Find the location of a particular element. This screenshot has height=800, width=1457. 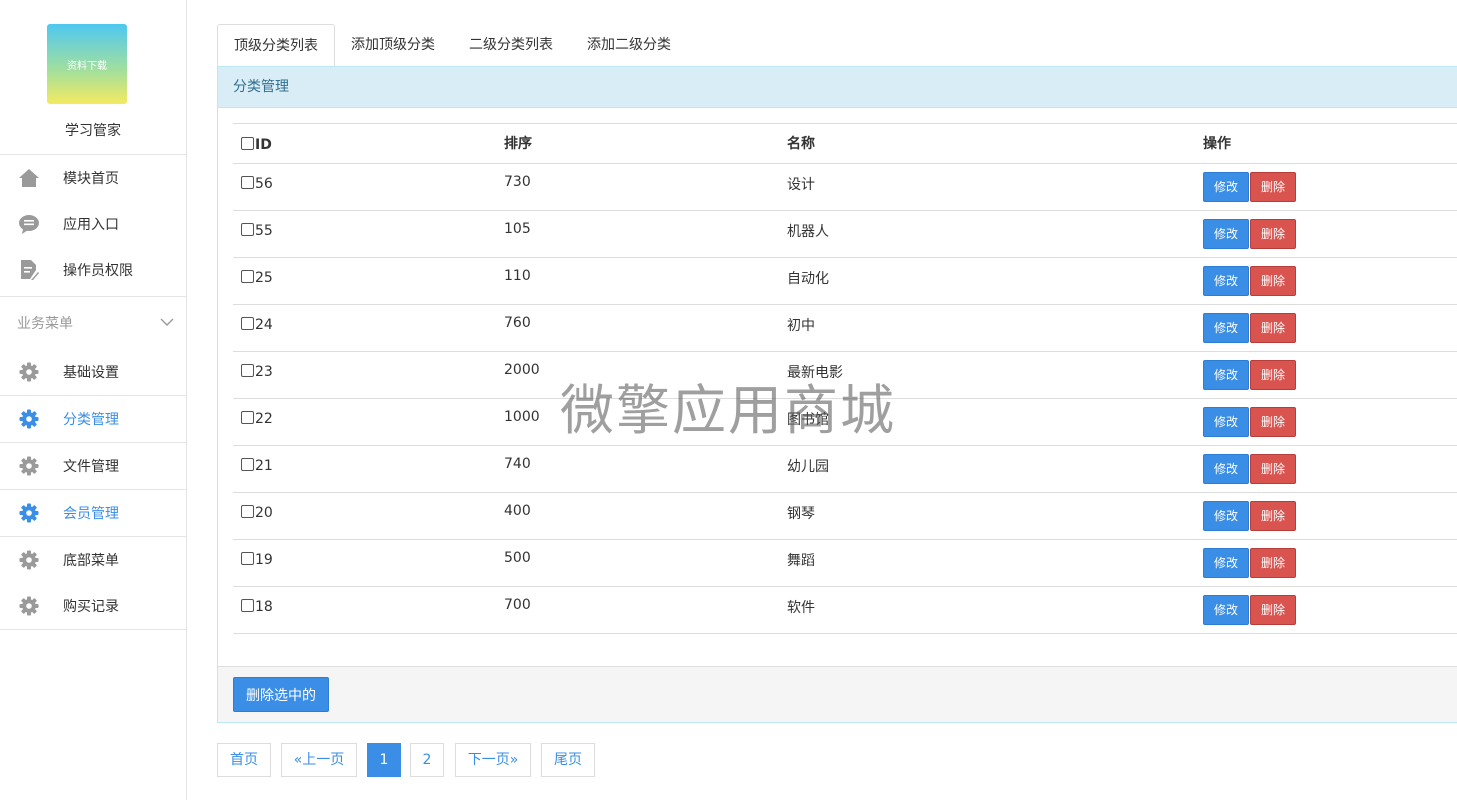

cell-sort: 2000 is located at coordinates (637, 375).